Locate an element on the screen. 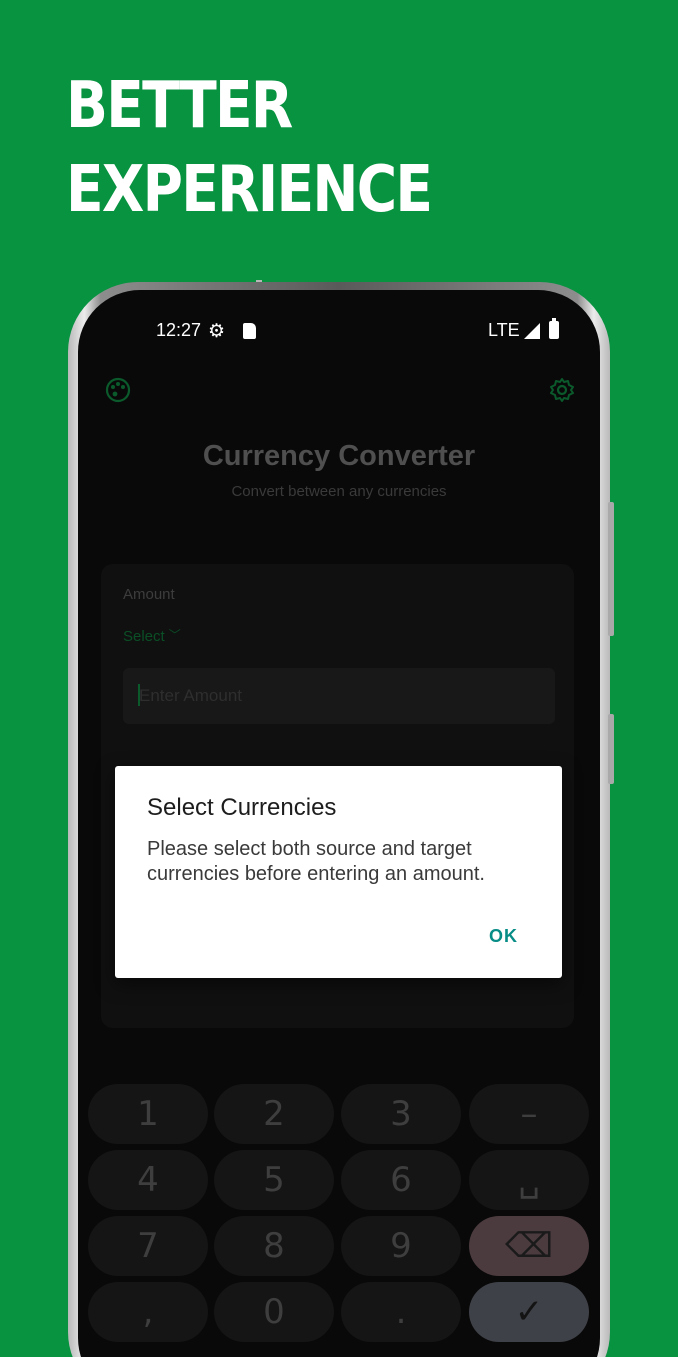  currency-select-label: Select is located at coordinates (144, 636).